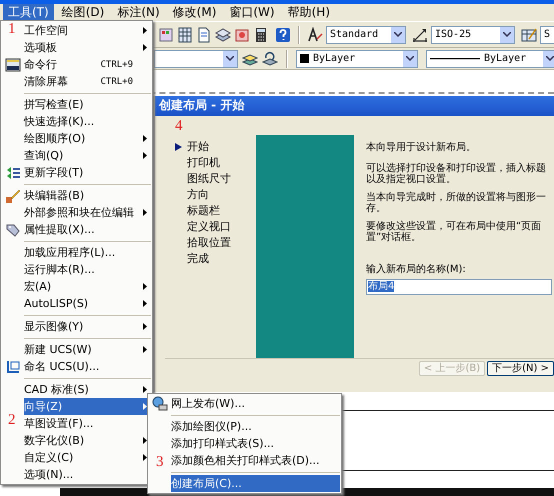 The width and height of the screenshot is (554, 496). What do you see at coordinates (138, 12) in the screenshot?
I see `menu-bar-item: 标注(N)` at bounding box center [138, 12].